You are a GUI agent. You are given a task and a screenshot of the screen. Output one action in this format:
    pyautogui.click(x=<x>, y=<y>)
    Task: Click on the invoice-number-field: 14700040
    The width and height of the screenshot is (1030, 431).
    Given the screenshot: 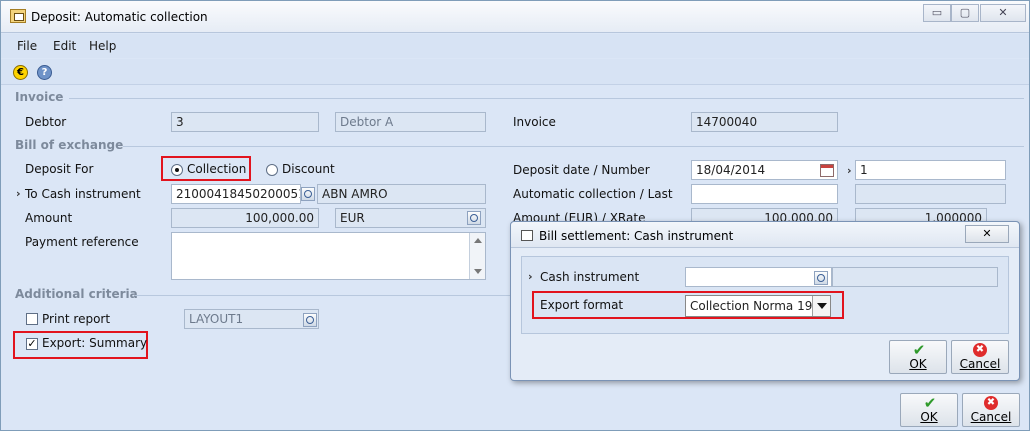 What is the action you would take?
    pyautogui.click(x=764, y=122)
    